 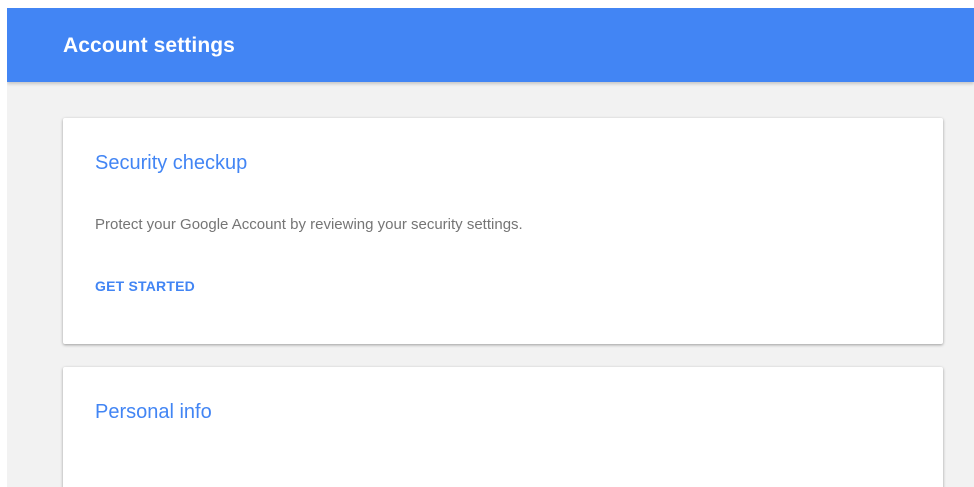 I want to click on page-title: Account settings, so click(x=149, y=45).